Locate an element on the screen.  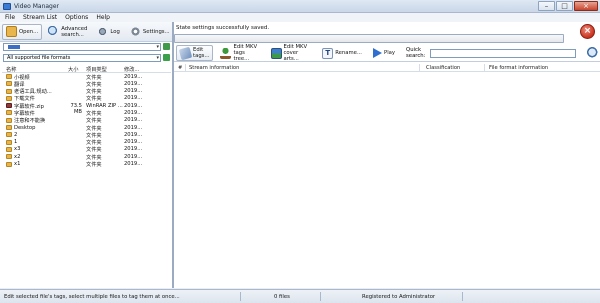
log-button: Log is located at coordinates (108, 32).